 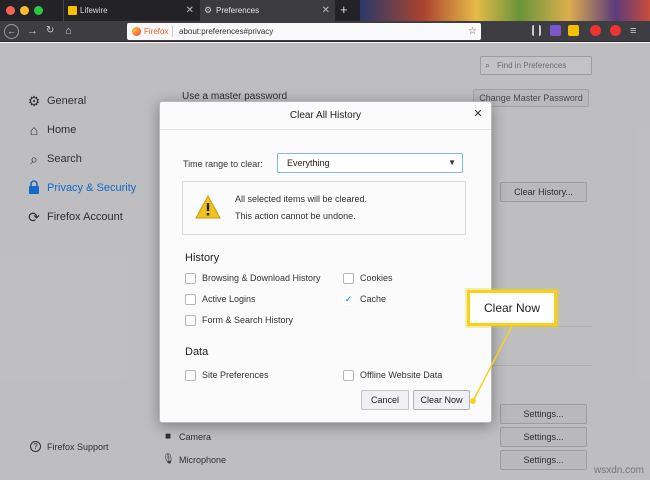 I want to click on close-window-button, so click(x=10, y=10).